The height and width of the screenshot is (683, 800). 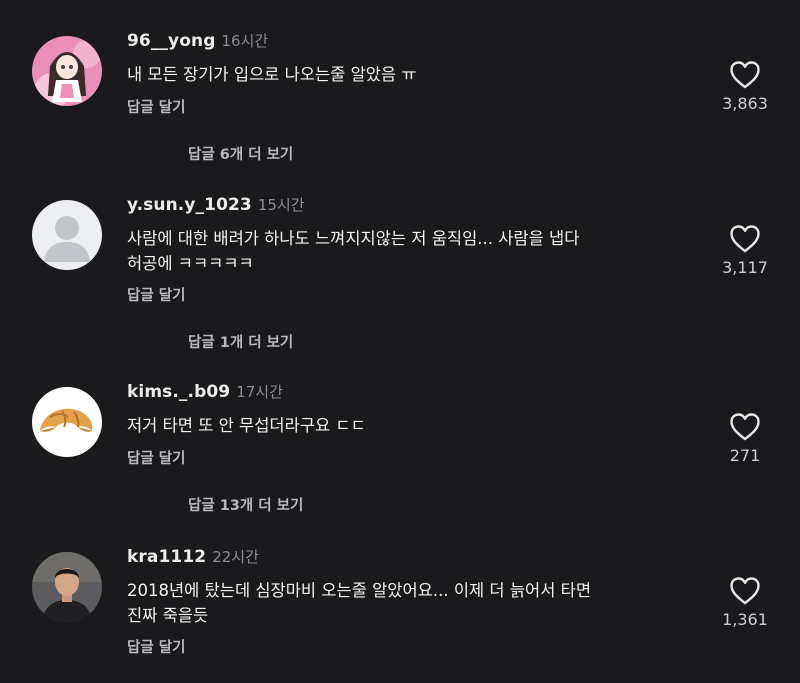 I want to click on view-more-replies-button: 답글 1개 더 보기, so click(x=240, y=341).